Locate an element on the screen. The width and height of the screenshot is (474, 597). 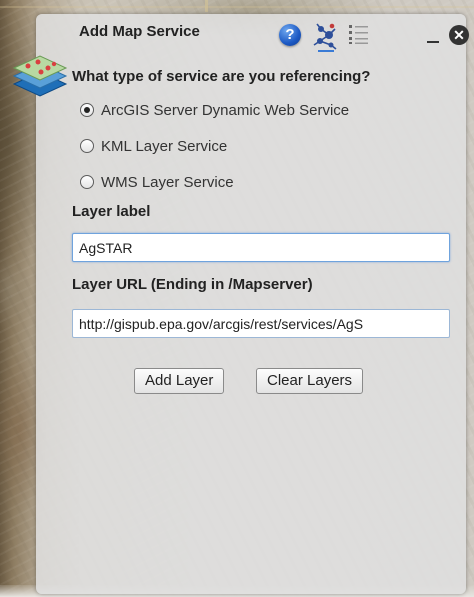
radio-label: WMS Layer Service is located at coordinates (167, 182).